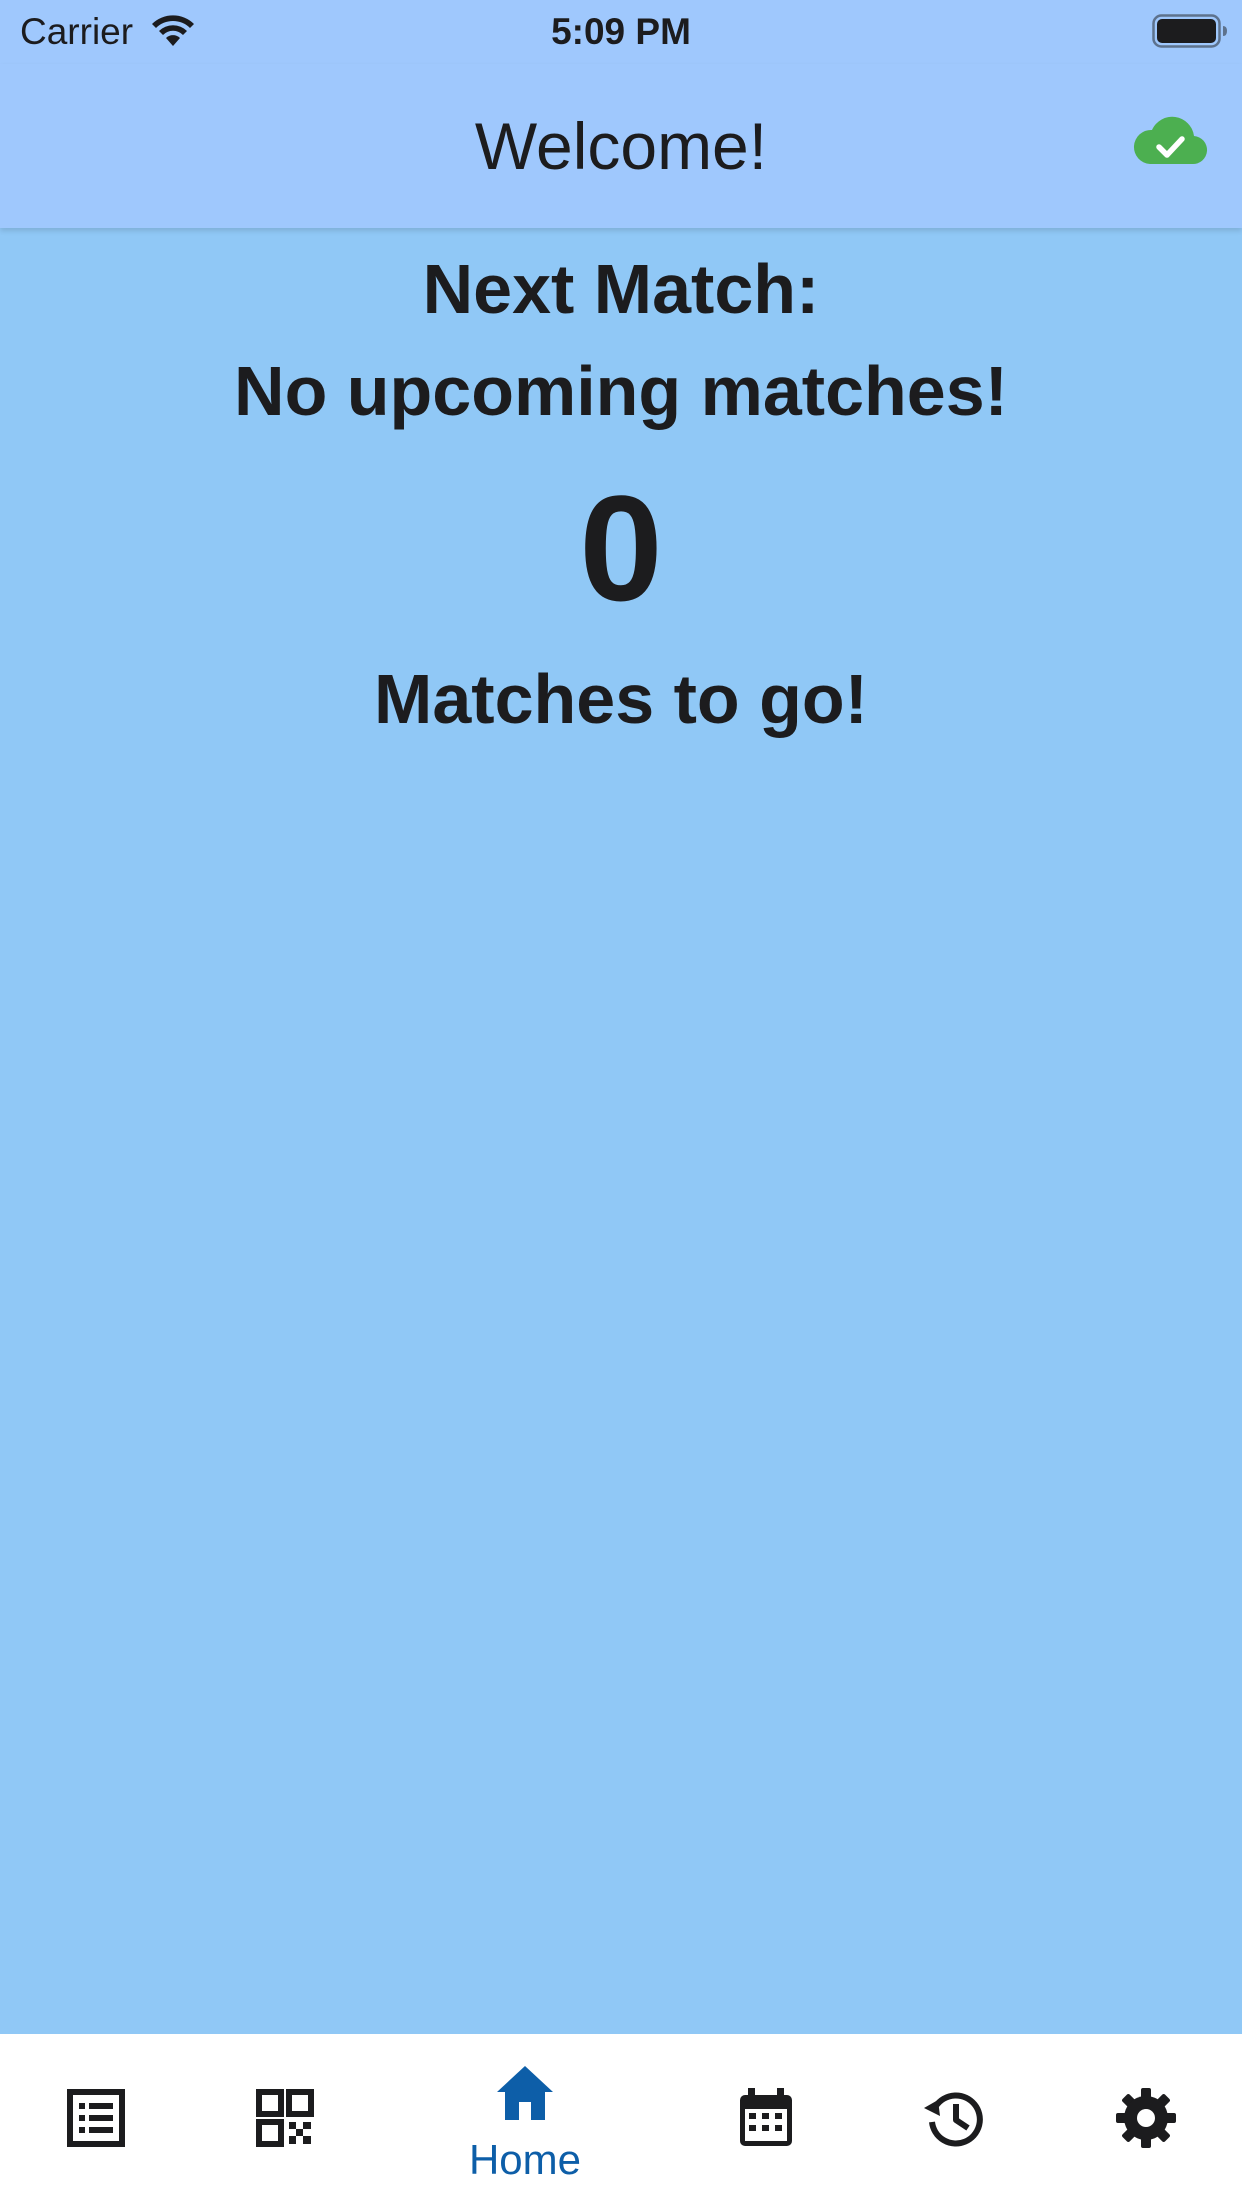  I want to click on app-bar: Welcome!, so click(621, 146).